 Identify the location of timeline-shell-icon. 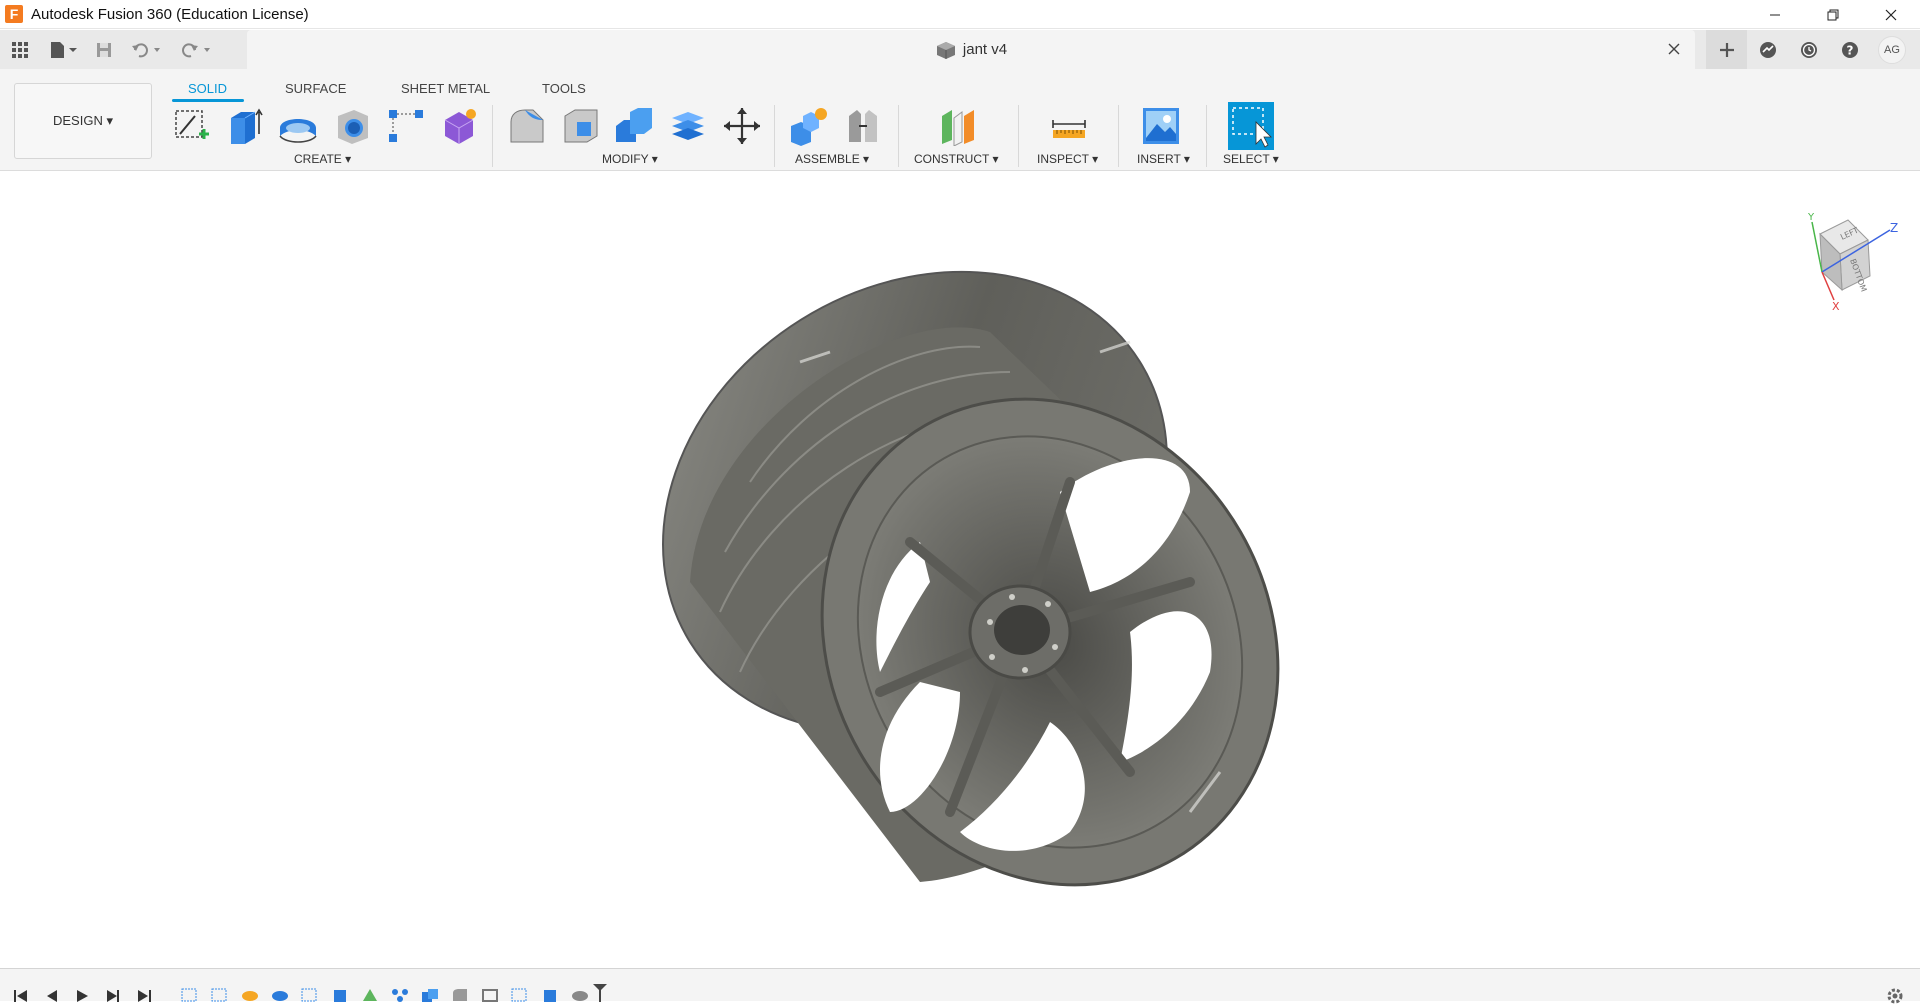
(490, 994).